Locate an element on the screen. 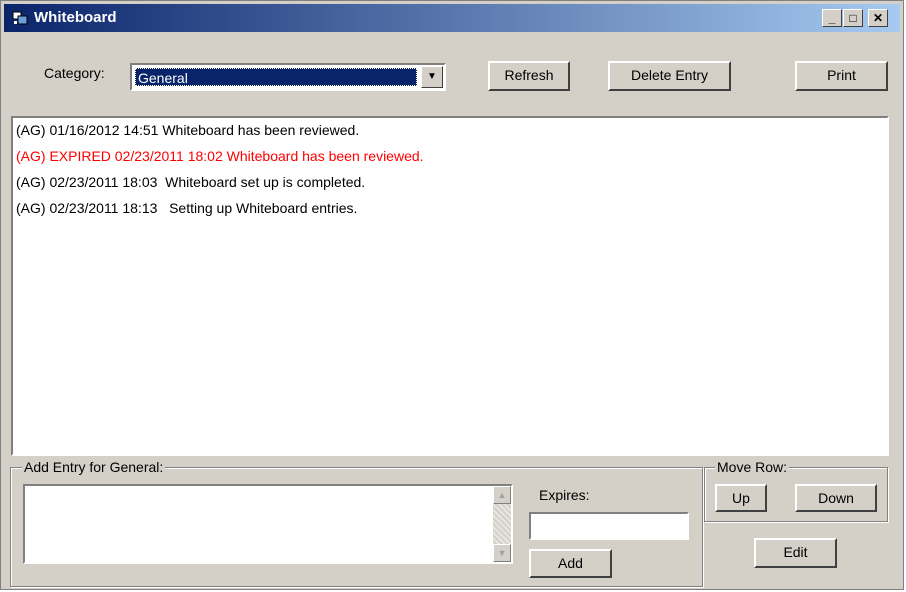 The image size is (906, 592). edit-button: Edit is located at coordinates (795, 553).